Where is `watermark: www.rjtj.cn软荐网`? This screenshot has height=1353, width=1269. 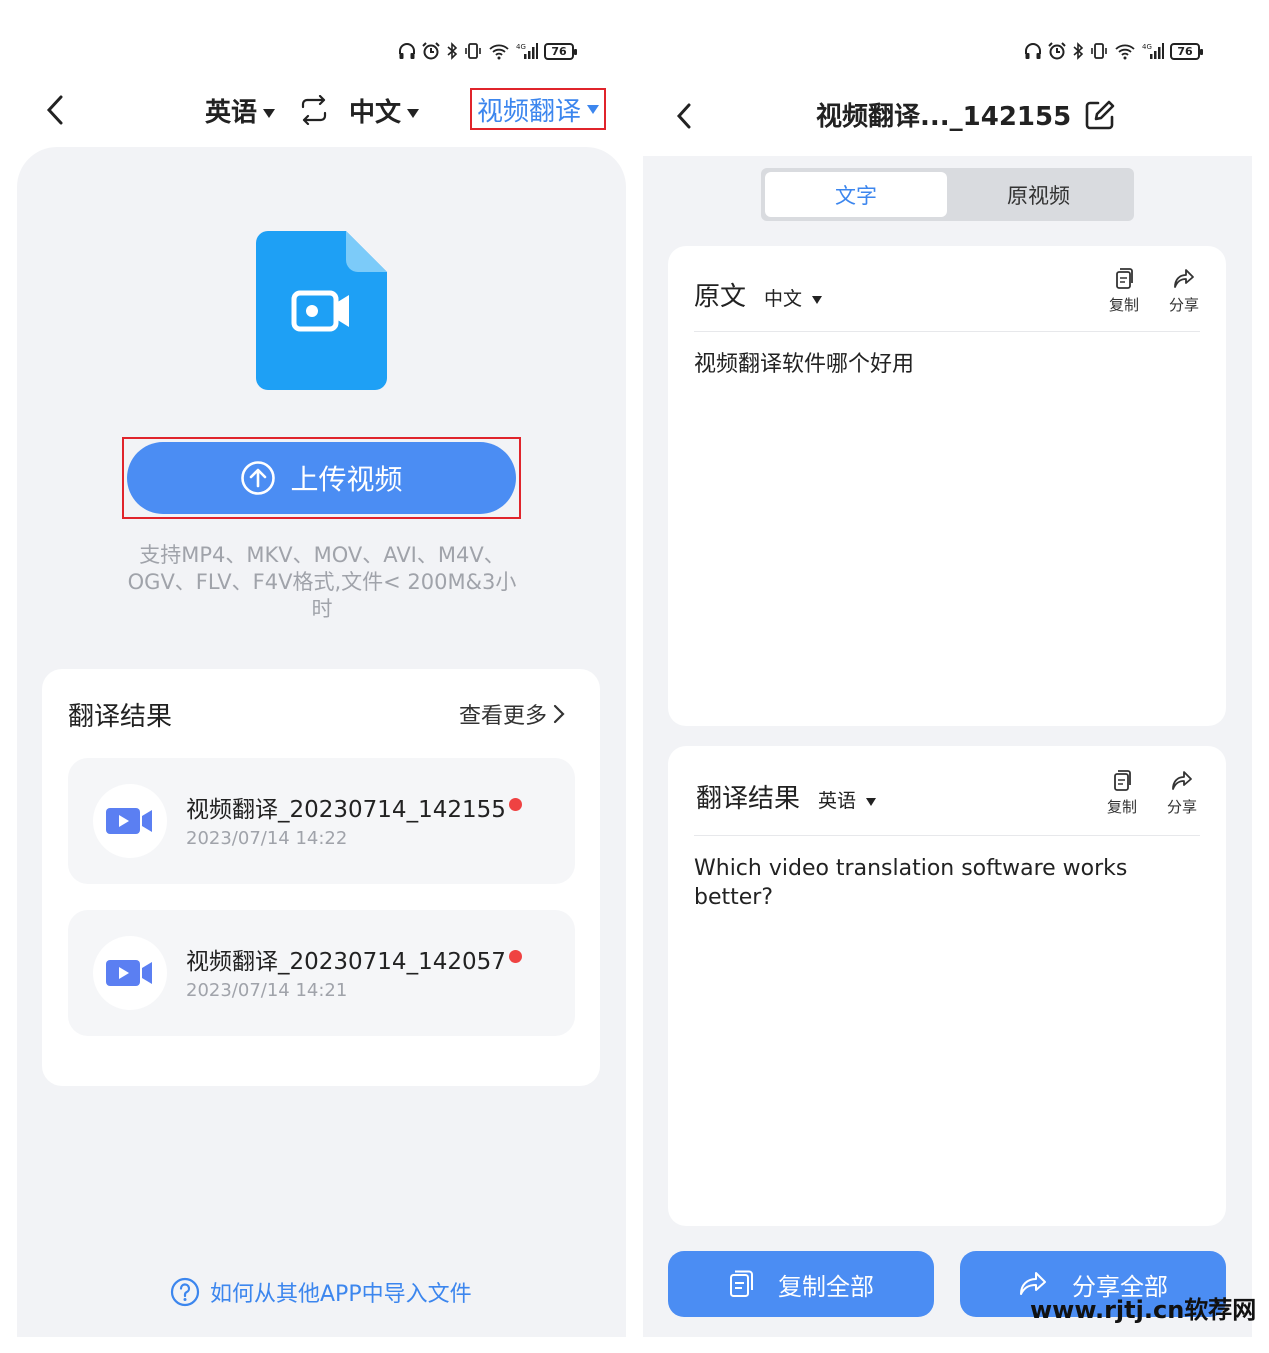
watermark: www.rjtj.cn软荐网 is located at coordinates (1143, 1310).